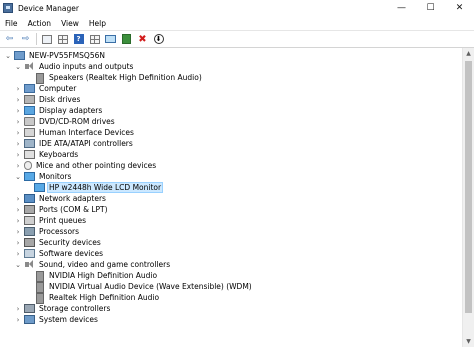 Image resolution: width=474 pixels, height=347 pixels. I want to click on device-manager-icon, so click(8, 8).